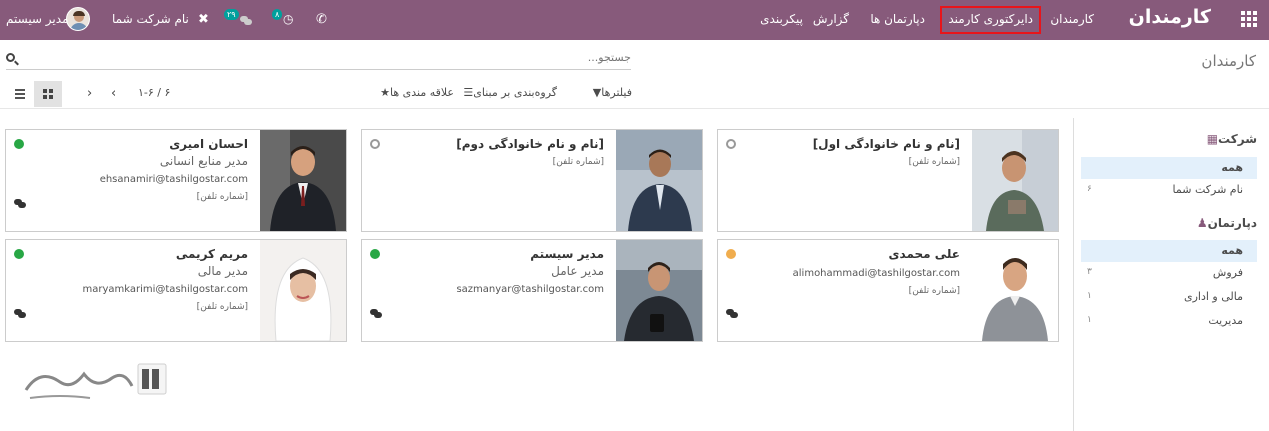 The height and width of the screenshot is (431, 1269). What do you see at coordinates (321, 19) in the screenshot?
I see `phone-icon: ✆` at bounding box center [321, 19].